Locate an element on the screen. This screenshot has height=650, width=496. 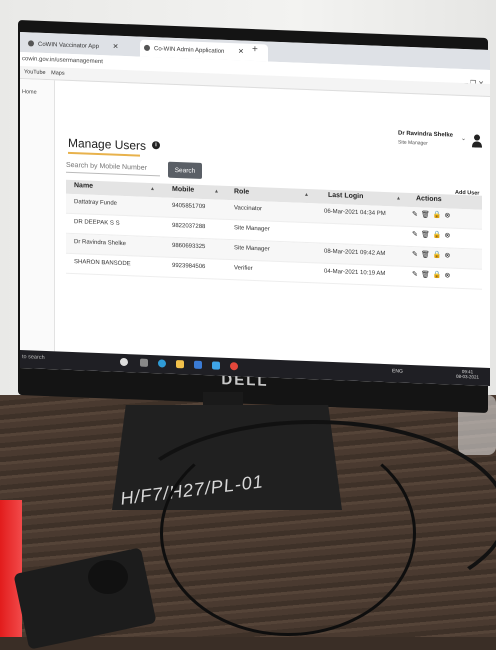
file-explorer-icon is located at coordinates (180, 364).